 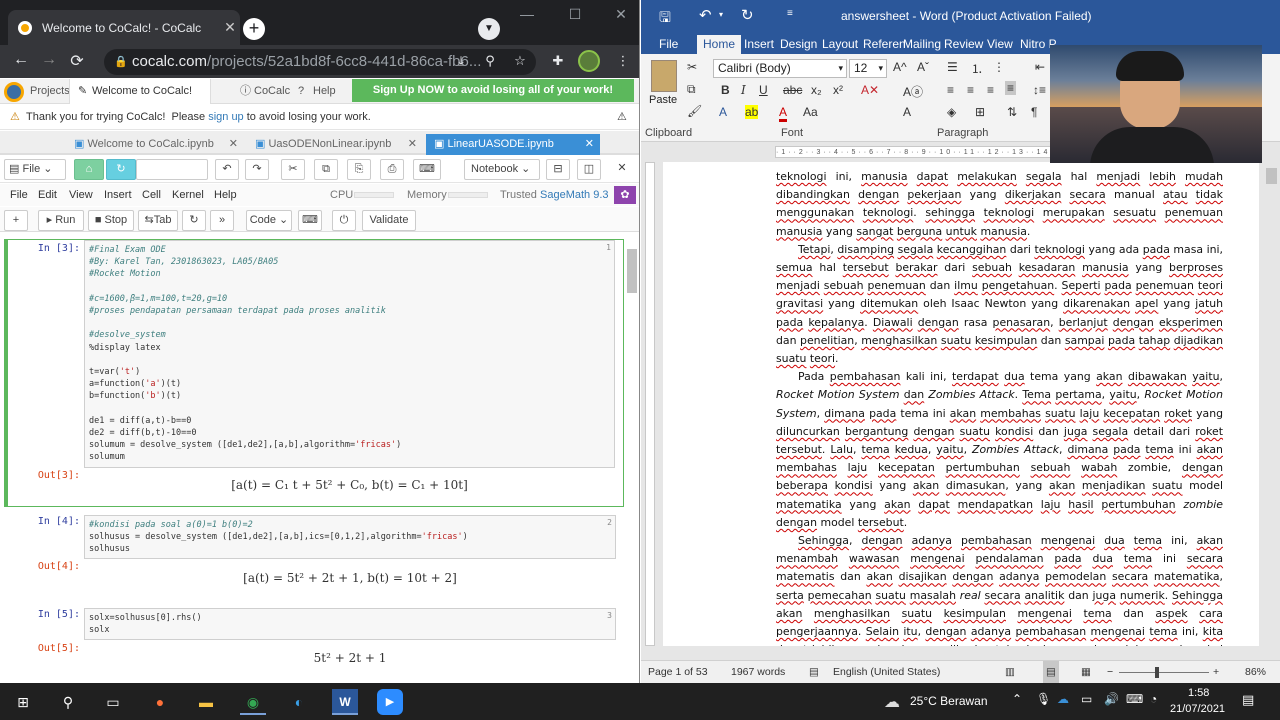 What do you see at coordinates (840, 44) in the screenshot?
I see `ribbon-tab-layout: Layout` at bounding box center [840, 44].